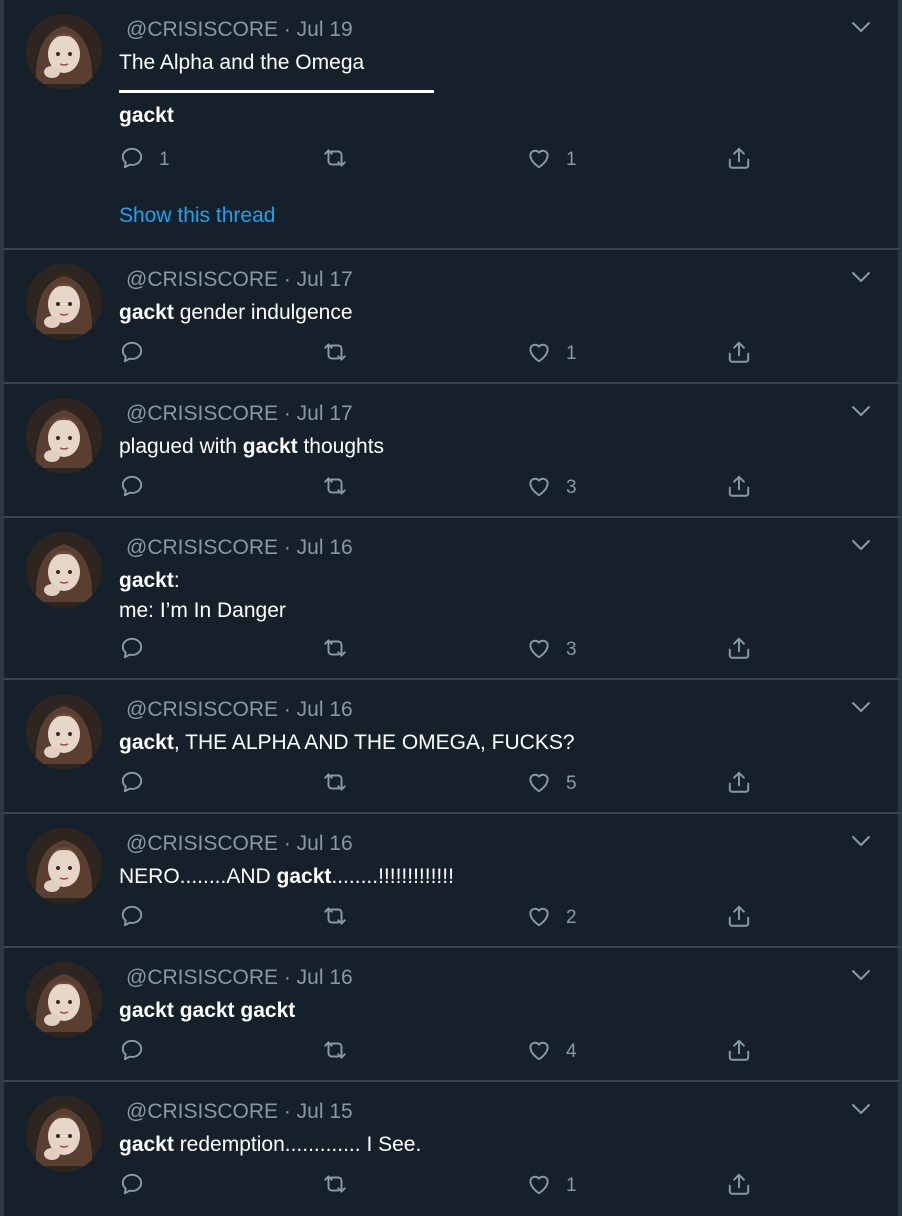  Describe the element at coordinates (551, 784) in the screenshot. I see `like-button: 5` at that location.